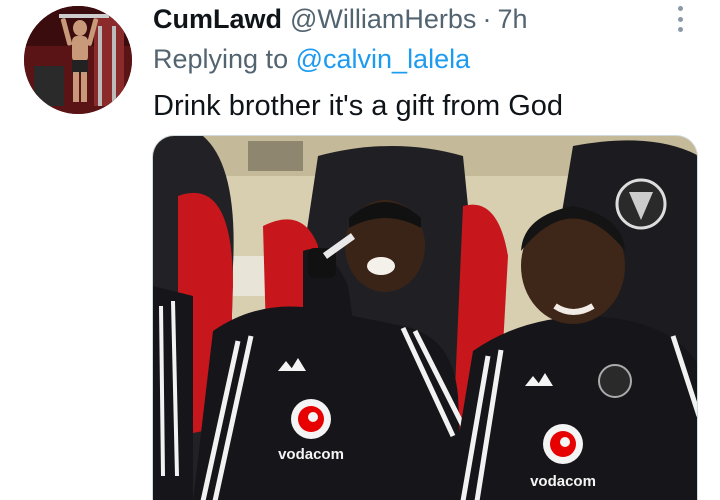 This screenshot has width=720, height=500. I want to click on tweet-header: CumLawd @WilliamHerbs · 7h, so click(340, 19).